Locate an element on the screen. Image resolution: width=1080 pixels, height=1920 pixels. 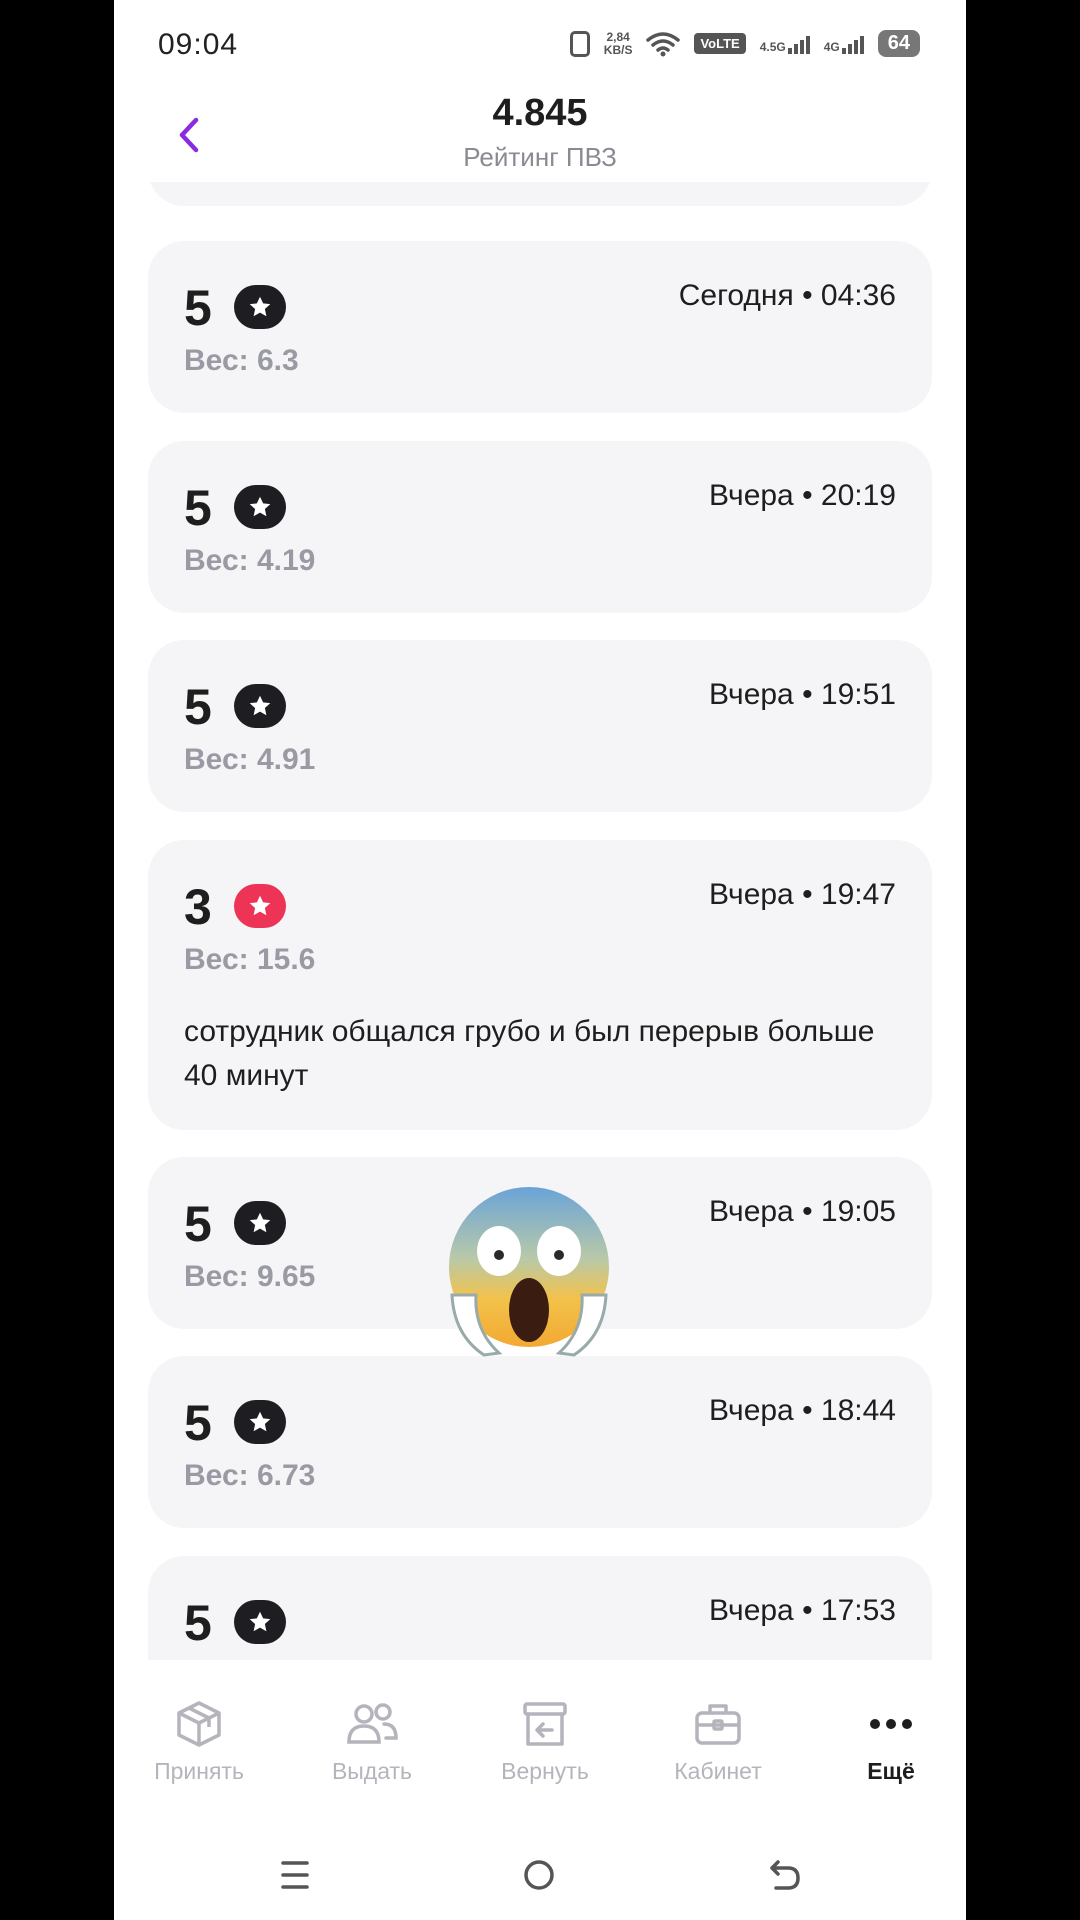
box-icon is located at coordinates (199, 1724).